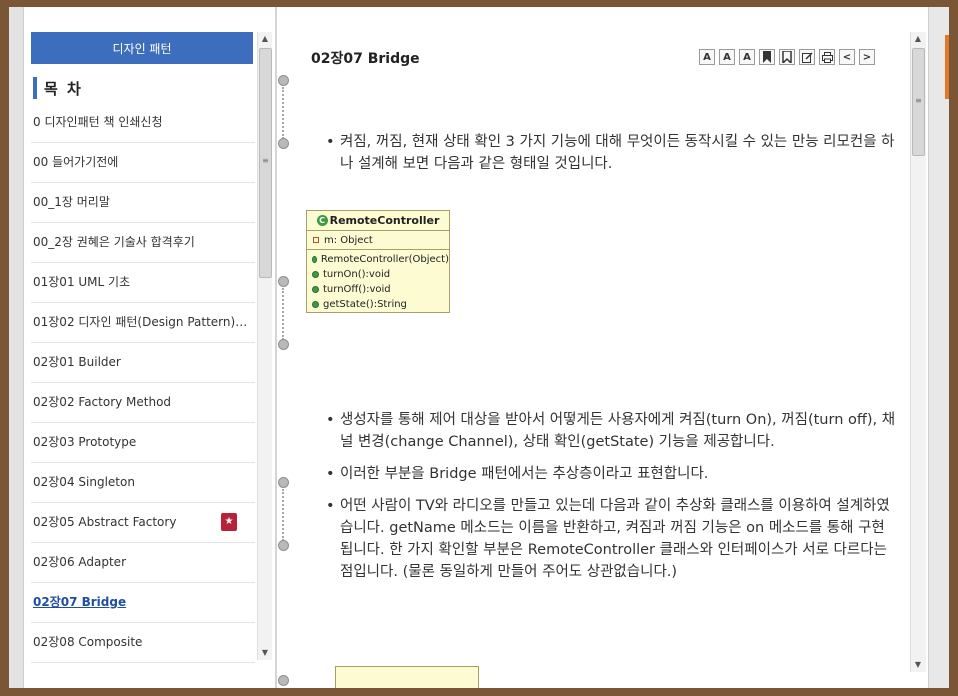 This screenshot has width=958, height=696. I want to click on toc-item: 02장01 Builder, so click(143, 363).